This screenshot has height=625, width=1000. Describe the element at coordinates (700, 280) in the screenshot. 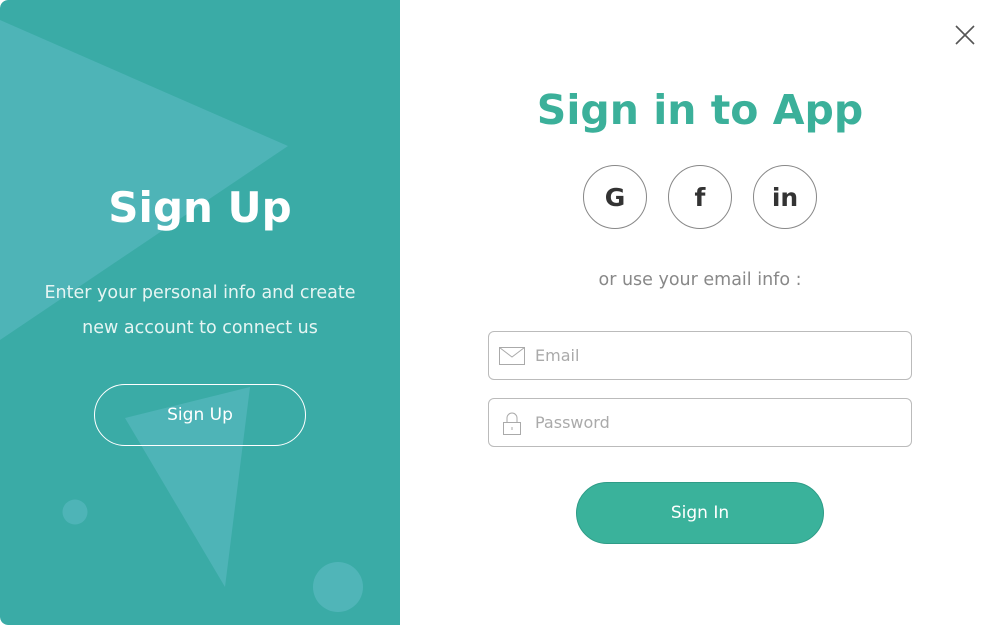

I see `divider-text: or use your email info :` at that location.